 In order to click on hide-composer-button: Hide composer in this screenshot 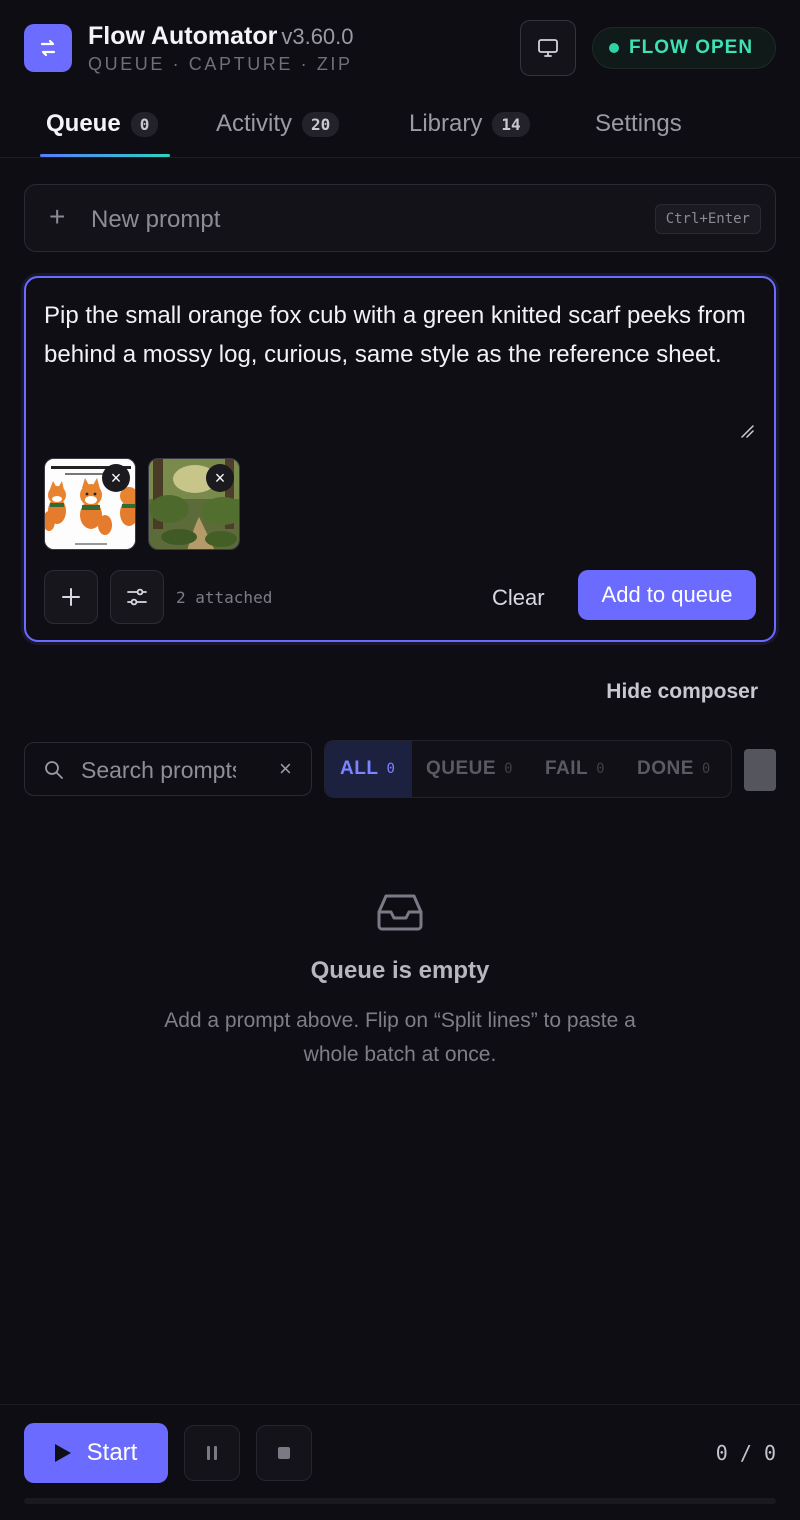, I will do `click(682, 692)`.